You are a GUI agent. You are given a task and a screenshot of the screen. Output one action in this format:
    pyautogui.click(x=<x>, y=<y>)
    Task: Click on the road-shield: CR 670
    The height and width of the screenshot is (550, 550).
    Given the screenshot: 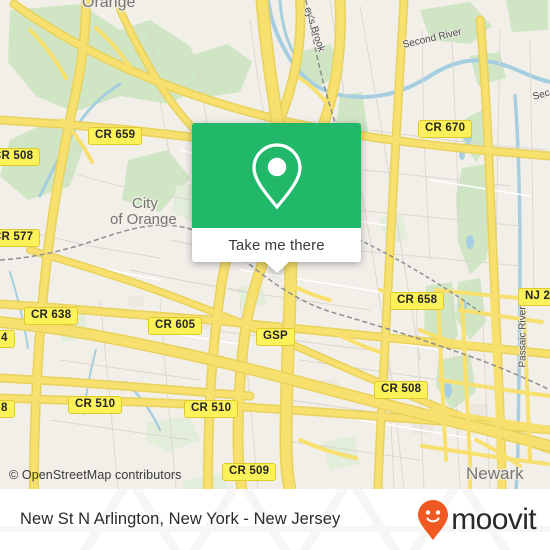 What is the action you would take?
    pyautogui.click(x=445, y=129)
    